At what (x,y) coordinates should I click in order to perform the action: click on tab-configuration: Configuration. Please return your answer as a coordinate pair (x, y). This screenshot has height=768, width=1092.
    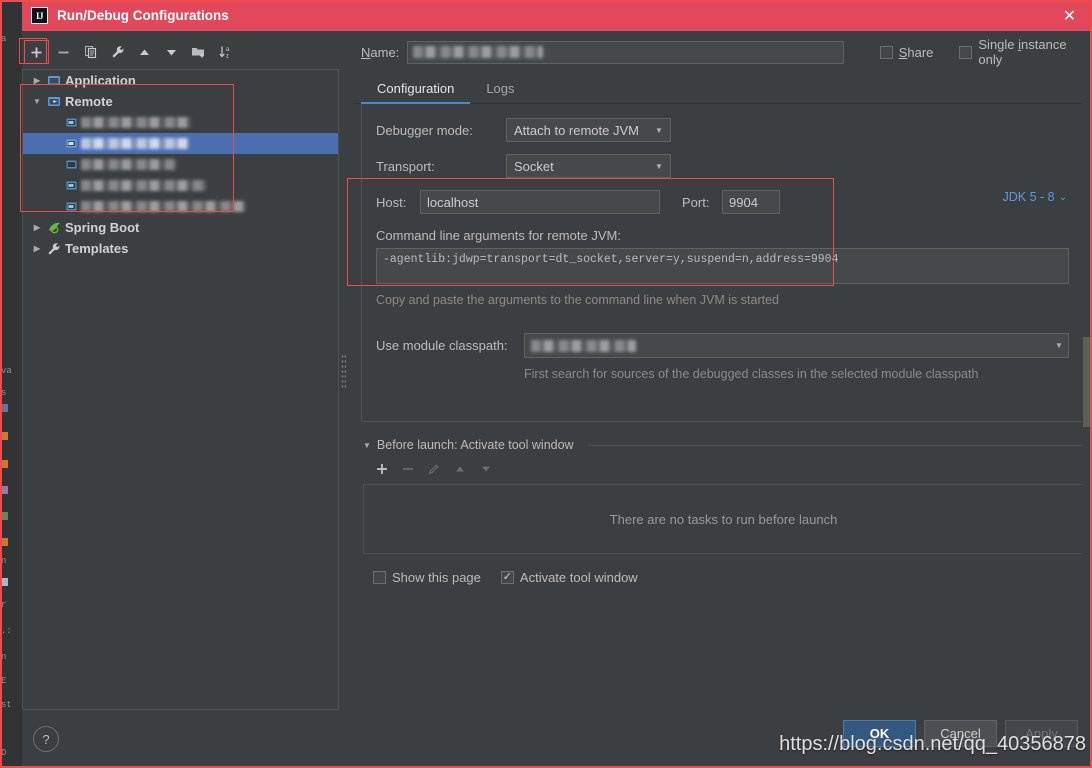
    Looking at the image, I should click on (416, 90).